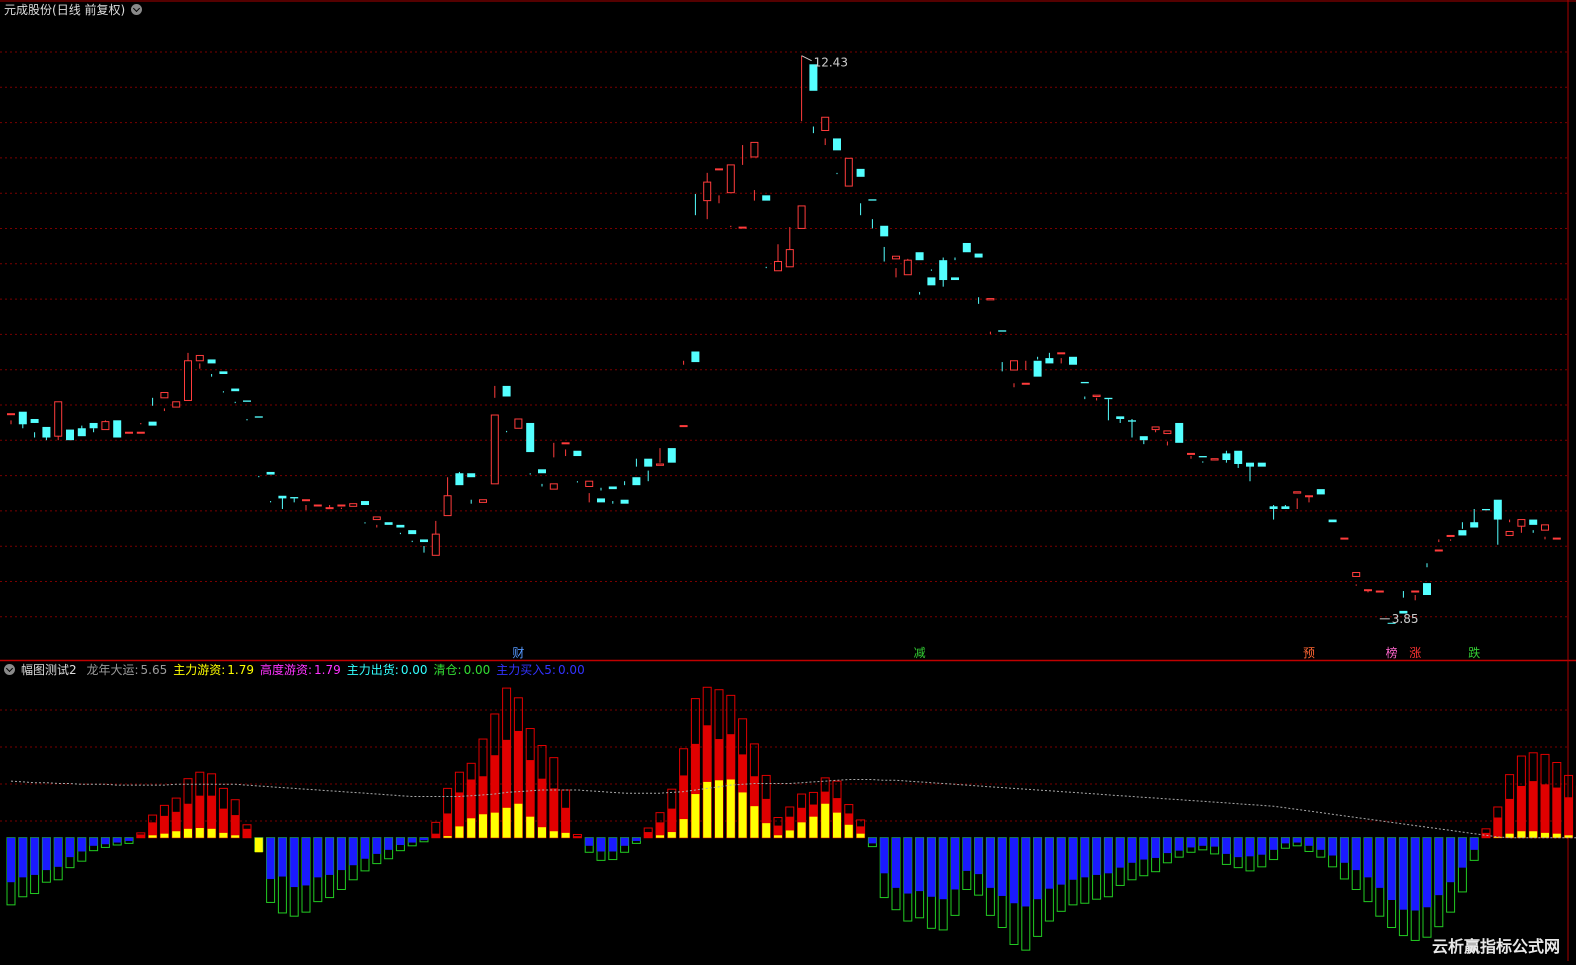 This screenshot has width=1576, height=965. Describe the element at coordinates (414, 670) in the screenshot. I see `indicator-item-value: 0.00` at that location.